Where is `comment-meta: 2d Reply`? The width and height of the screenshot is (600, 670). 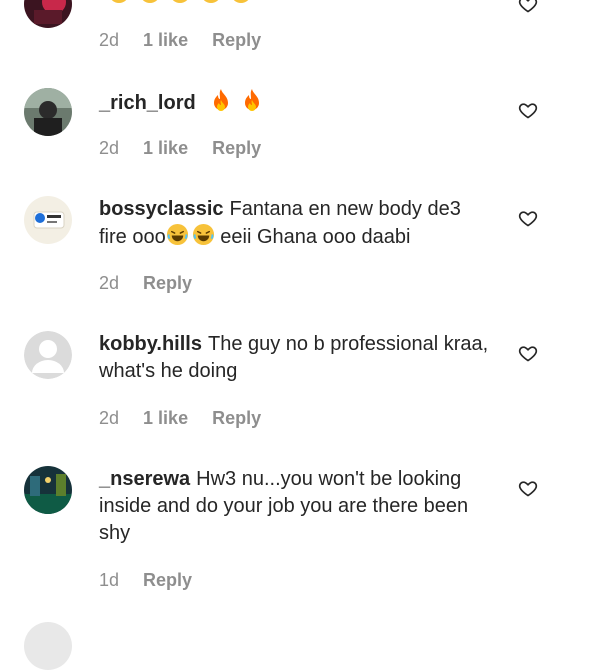
comment-meta: 2d Reply is located at coordinates (155, 283).